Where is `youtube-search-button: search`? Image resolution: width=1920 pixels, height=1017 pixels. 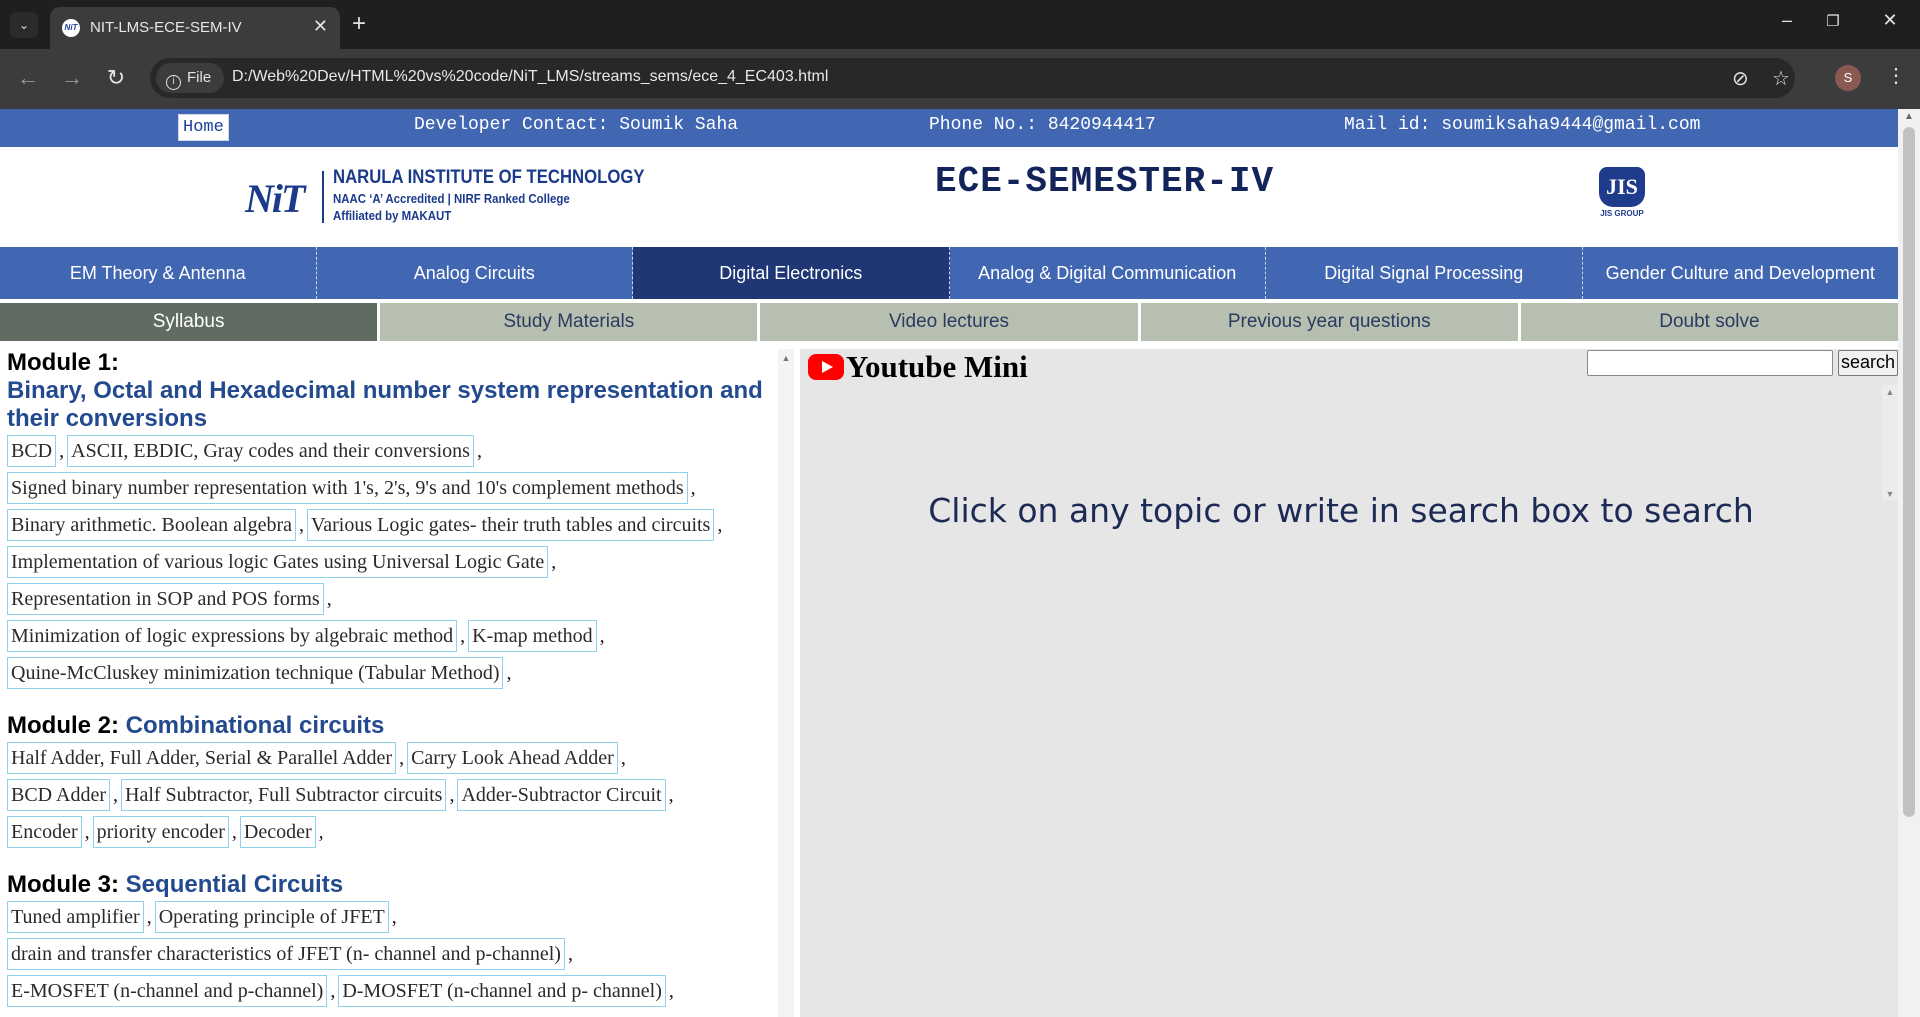 youtube-search-button: search is located at coordinates (1868, 363).